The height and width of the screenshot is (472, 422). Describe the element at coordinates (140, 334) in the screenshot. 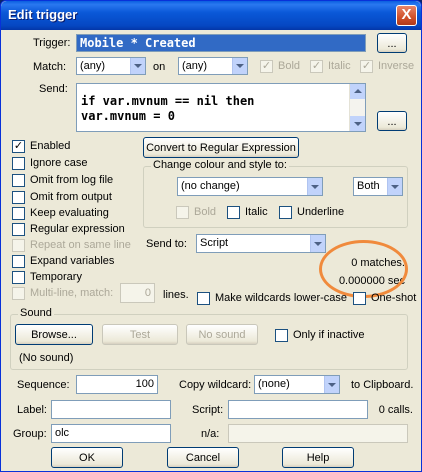

I see `sound-test-button: Test` at that location.